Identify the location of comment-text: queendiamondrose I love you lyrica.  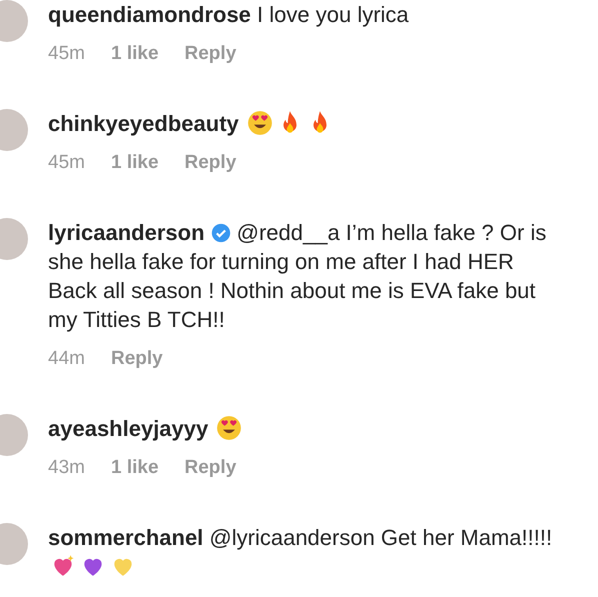
(228, 14).